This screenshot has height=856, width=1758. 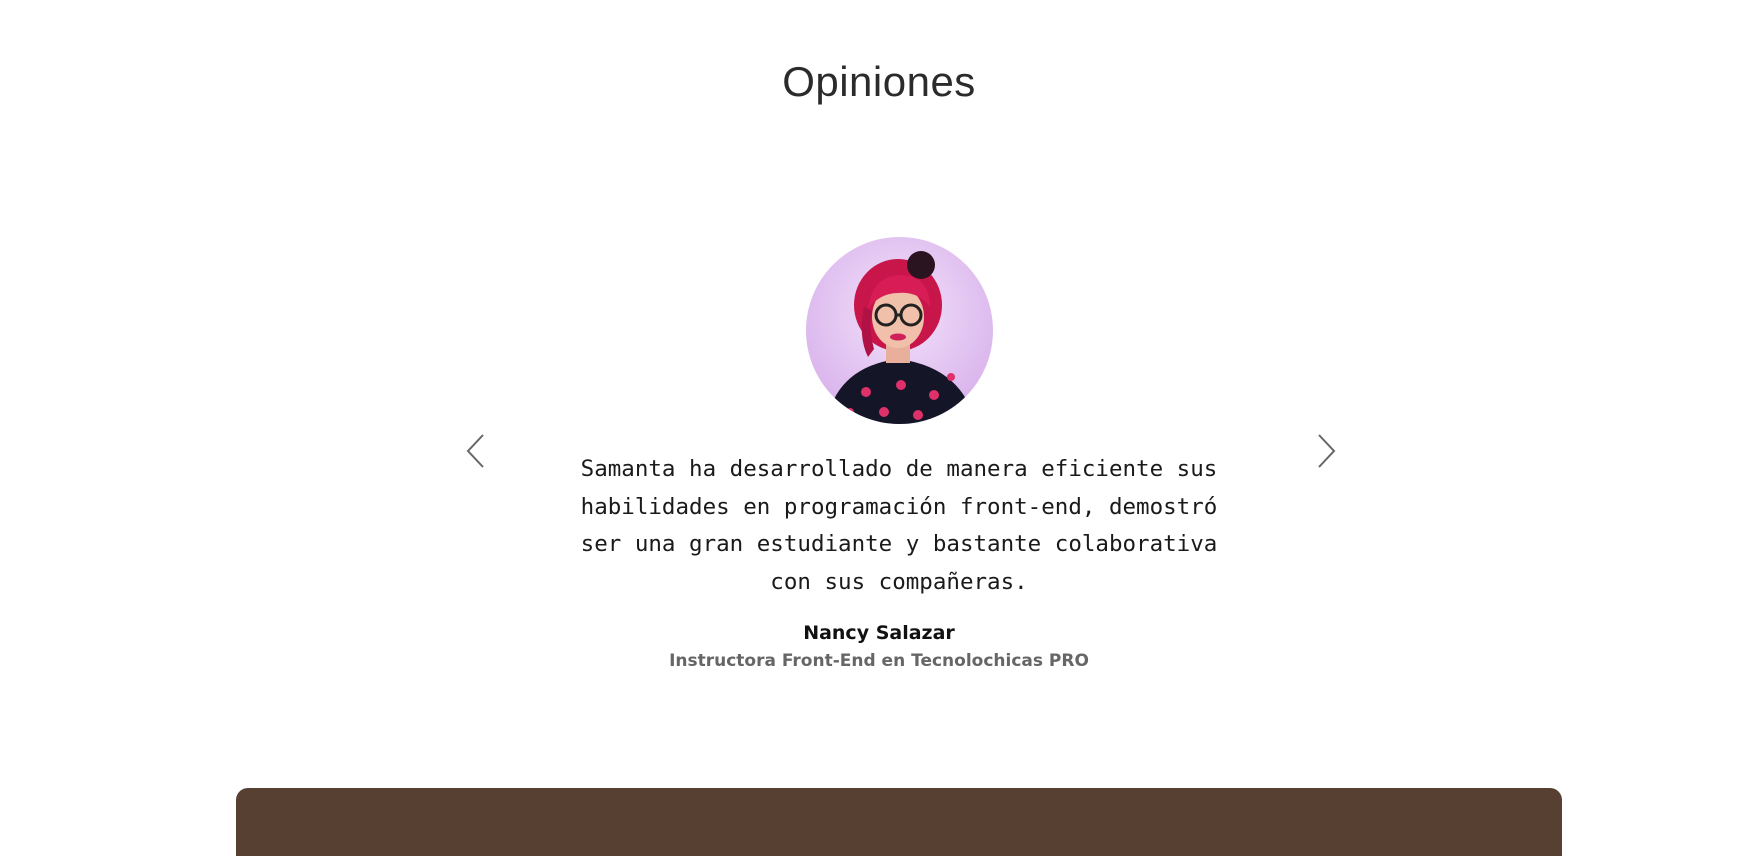 What do you see at coordinates (879, 633) in the screenshot?
I see `author-name: Nancy Salazar` at bounding box center [879, 633].